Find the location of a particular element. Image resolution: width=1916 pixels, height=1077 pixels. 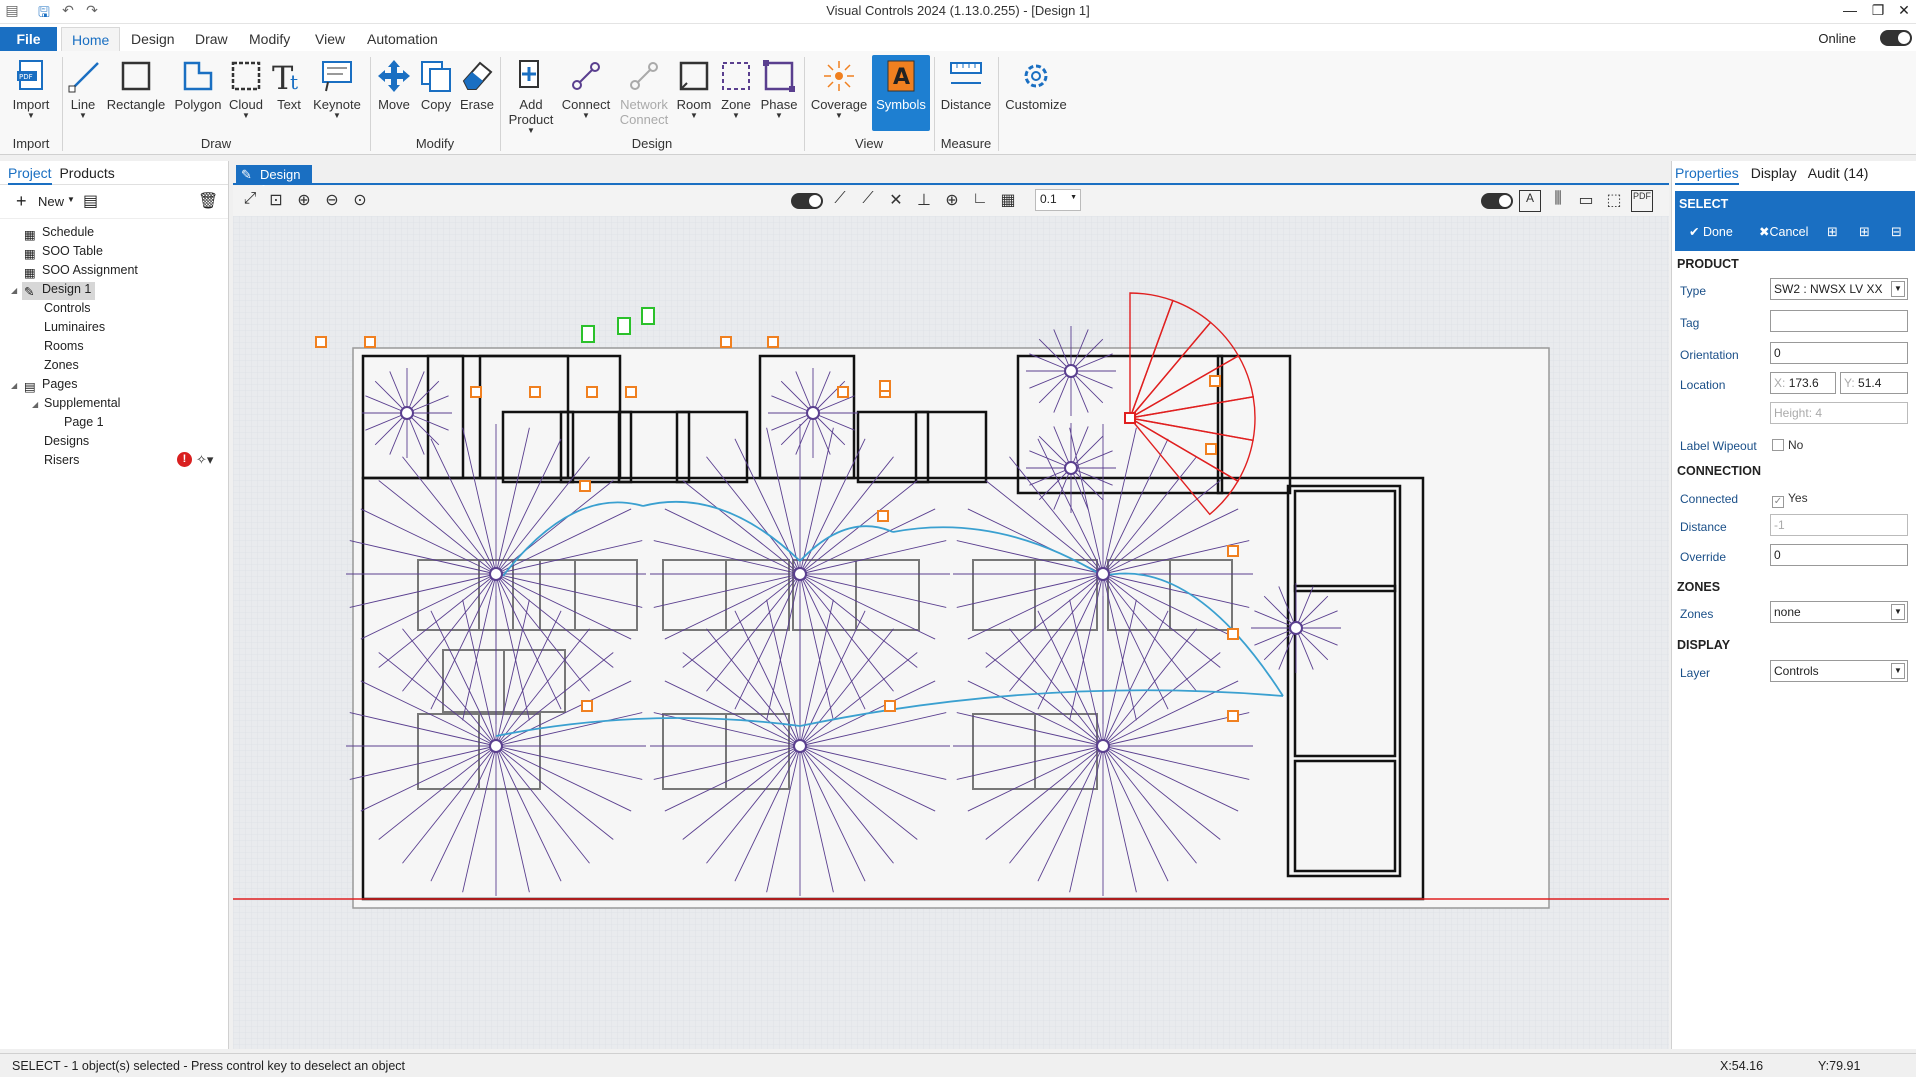

connect-button: Connect ▼ is located at coordinates (586, 93).